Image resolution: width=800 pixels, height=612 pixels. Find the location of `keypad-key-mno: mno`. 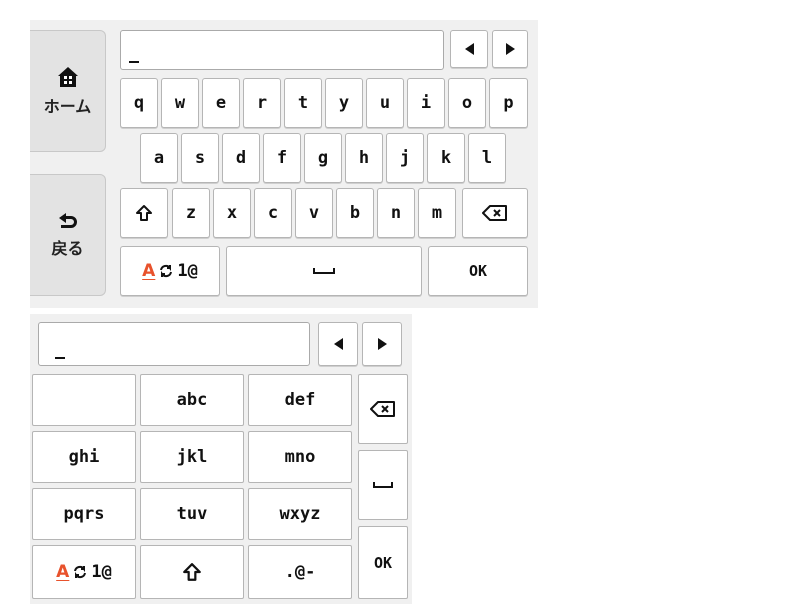

keypad-key-mno: mno is located at coordinates (300, 457).